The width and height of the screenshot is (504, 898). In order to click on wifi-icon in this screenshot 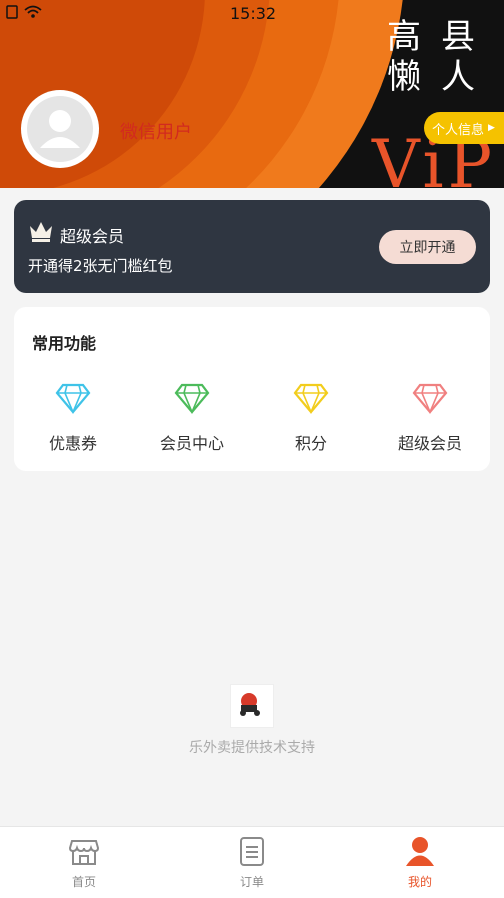, I will do `click(33, 11)`.